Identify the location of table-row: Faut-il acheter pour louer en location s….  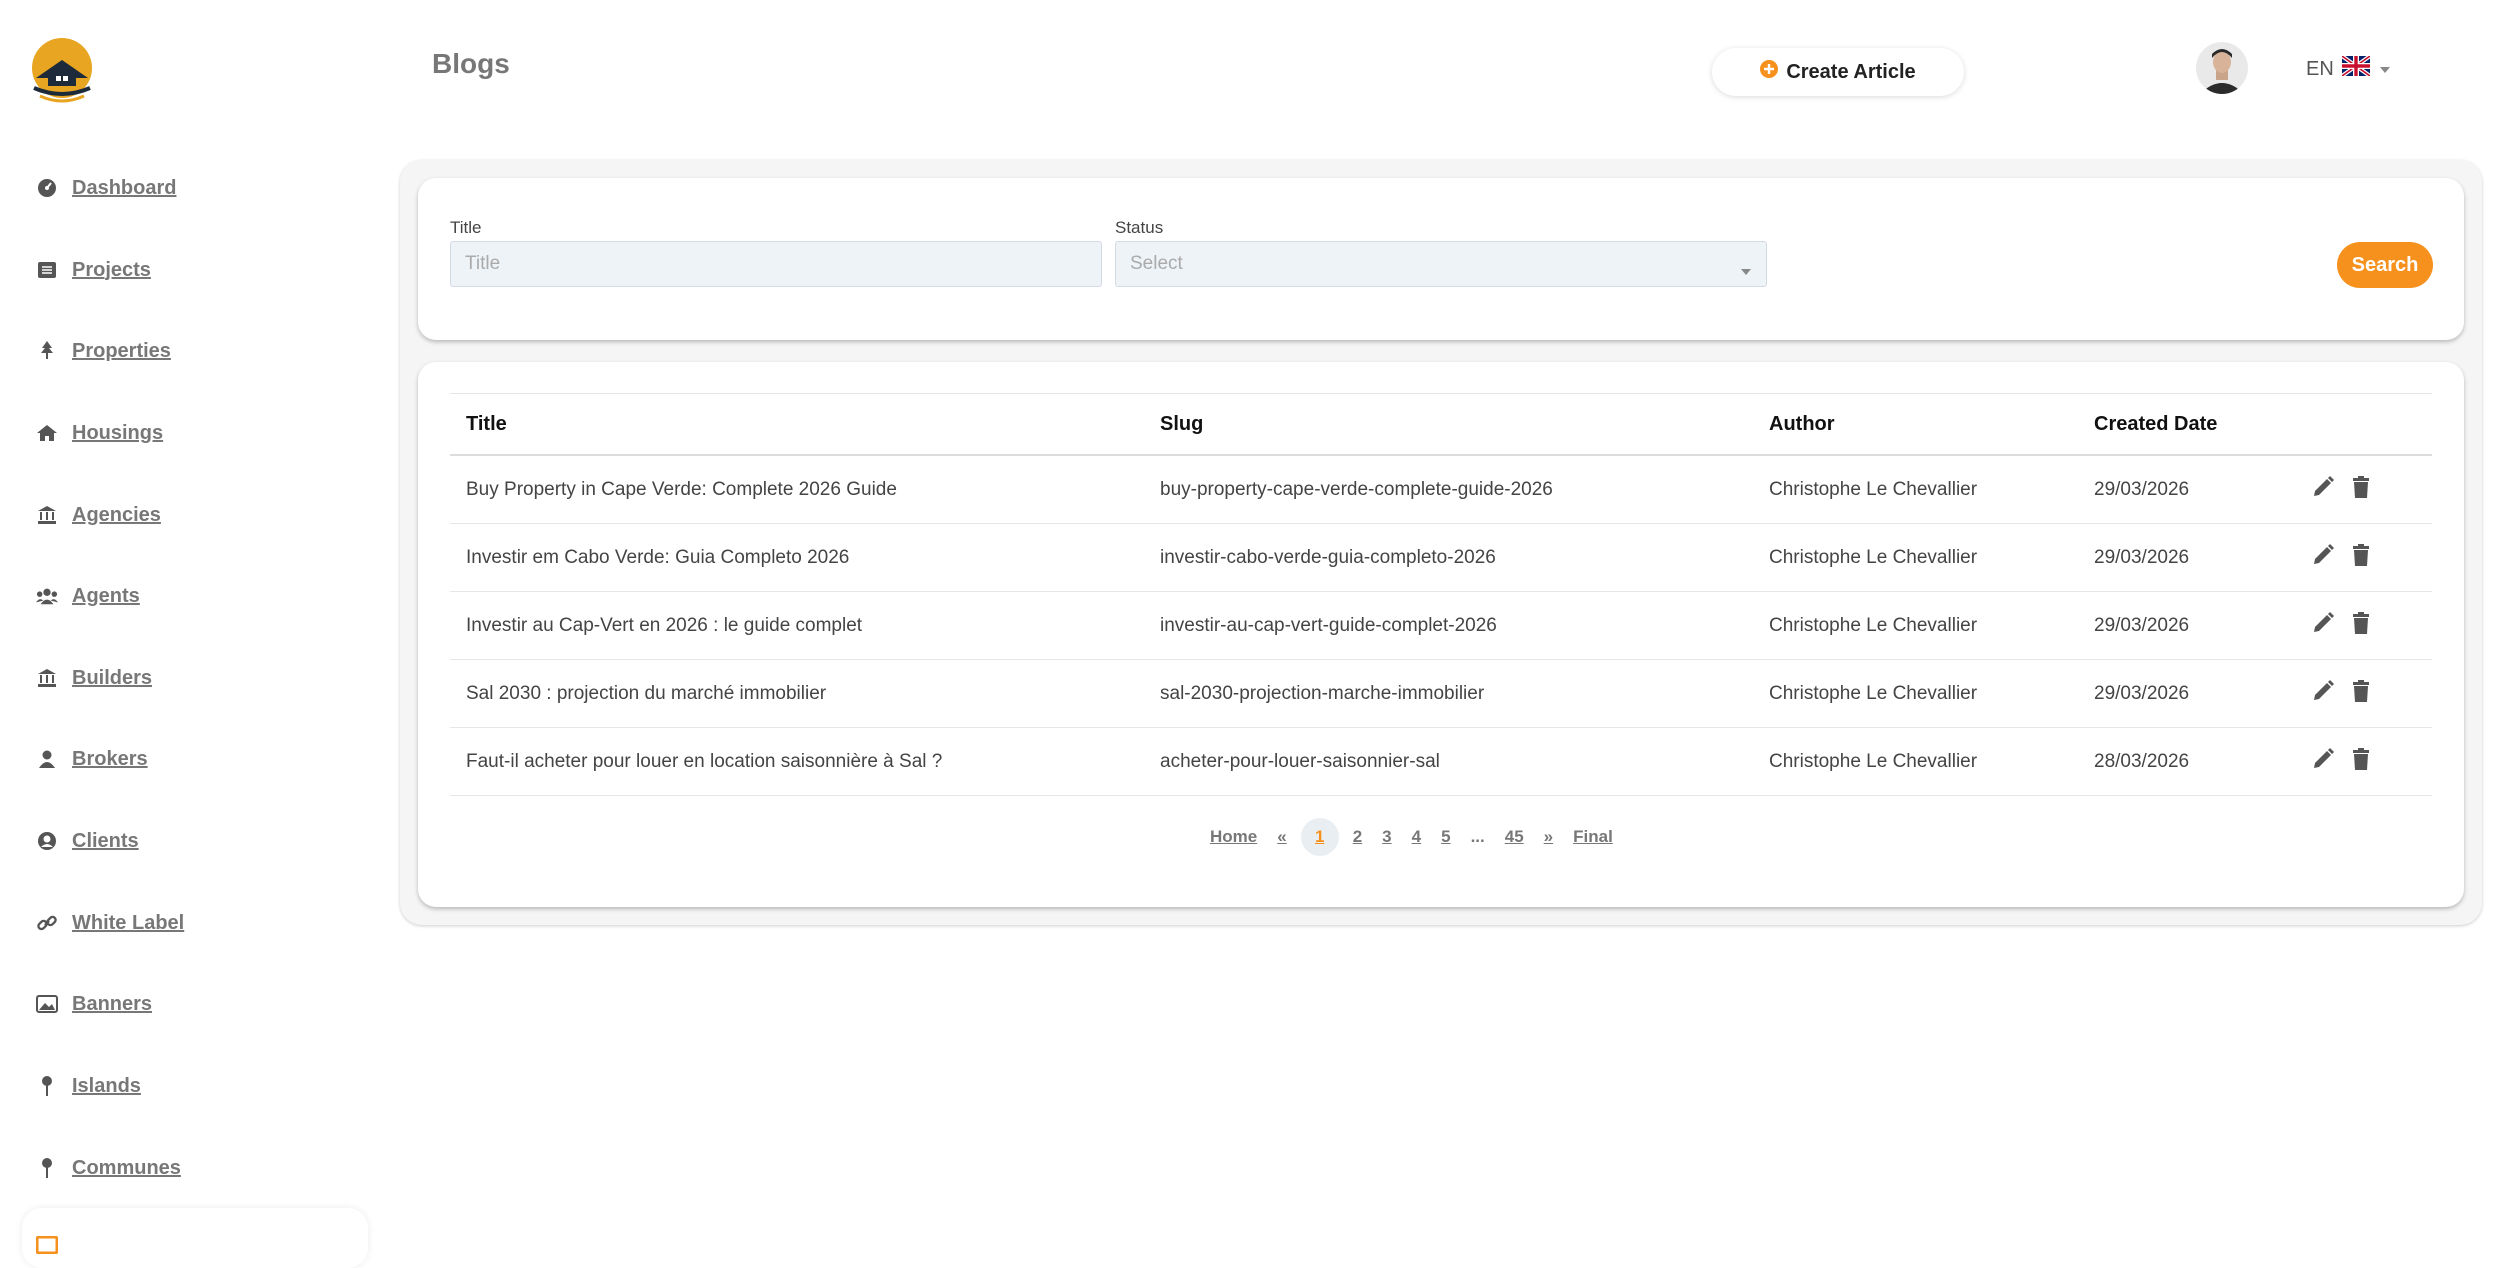
(1441, 761).